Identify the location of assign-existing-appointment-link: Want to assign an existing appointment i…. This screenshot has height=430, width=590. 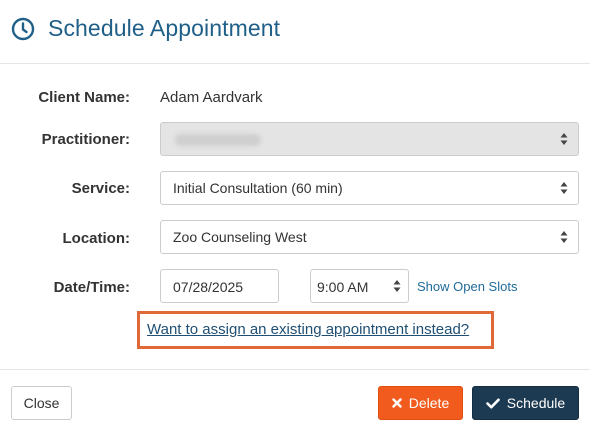
(308, 329).